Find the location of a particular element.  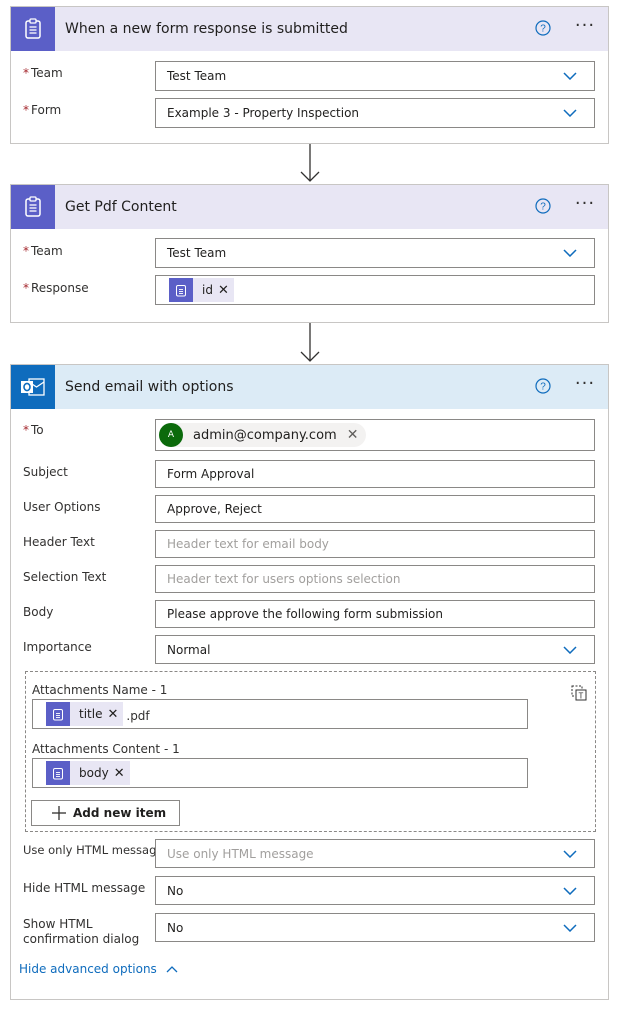

user-options-label: User Options is located at coordinates (62, 507).